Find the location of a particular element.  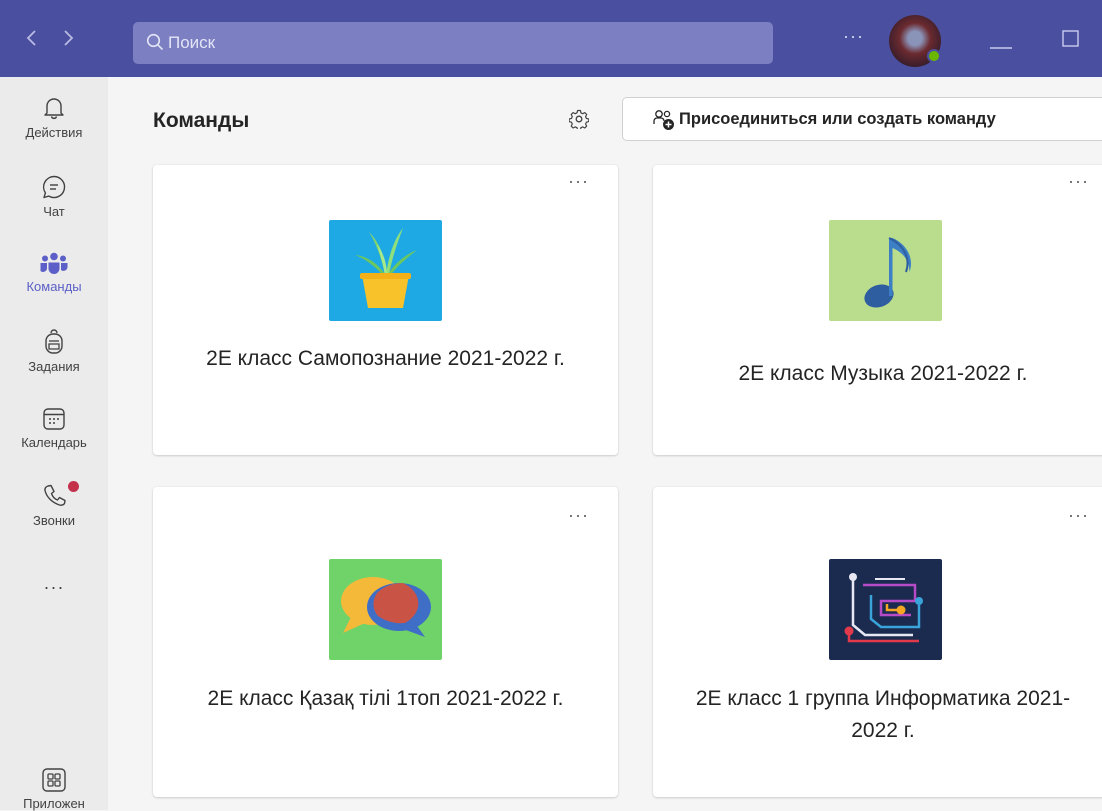

search-input: Поиск is located at coordinates (453, 43).